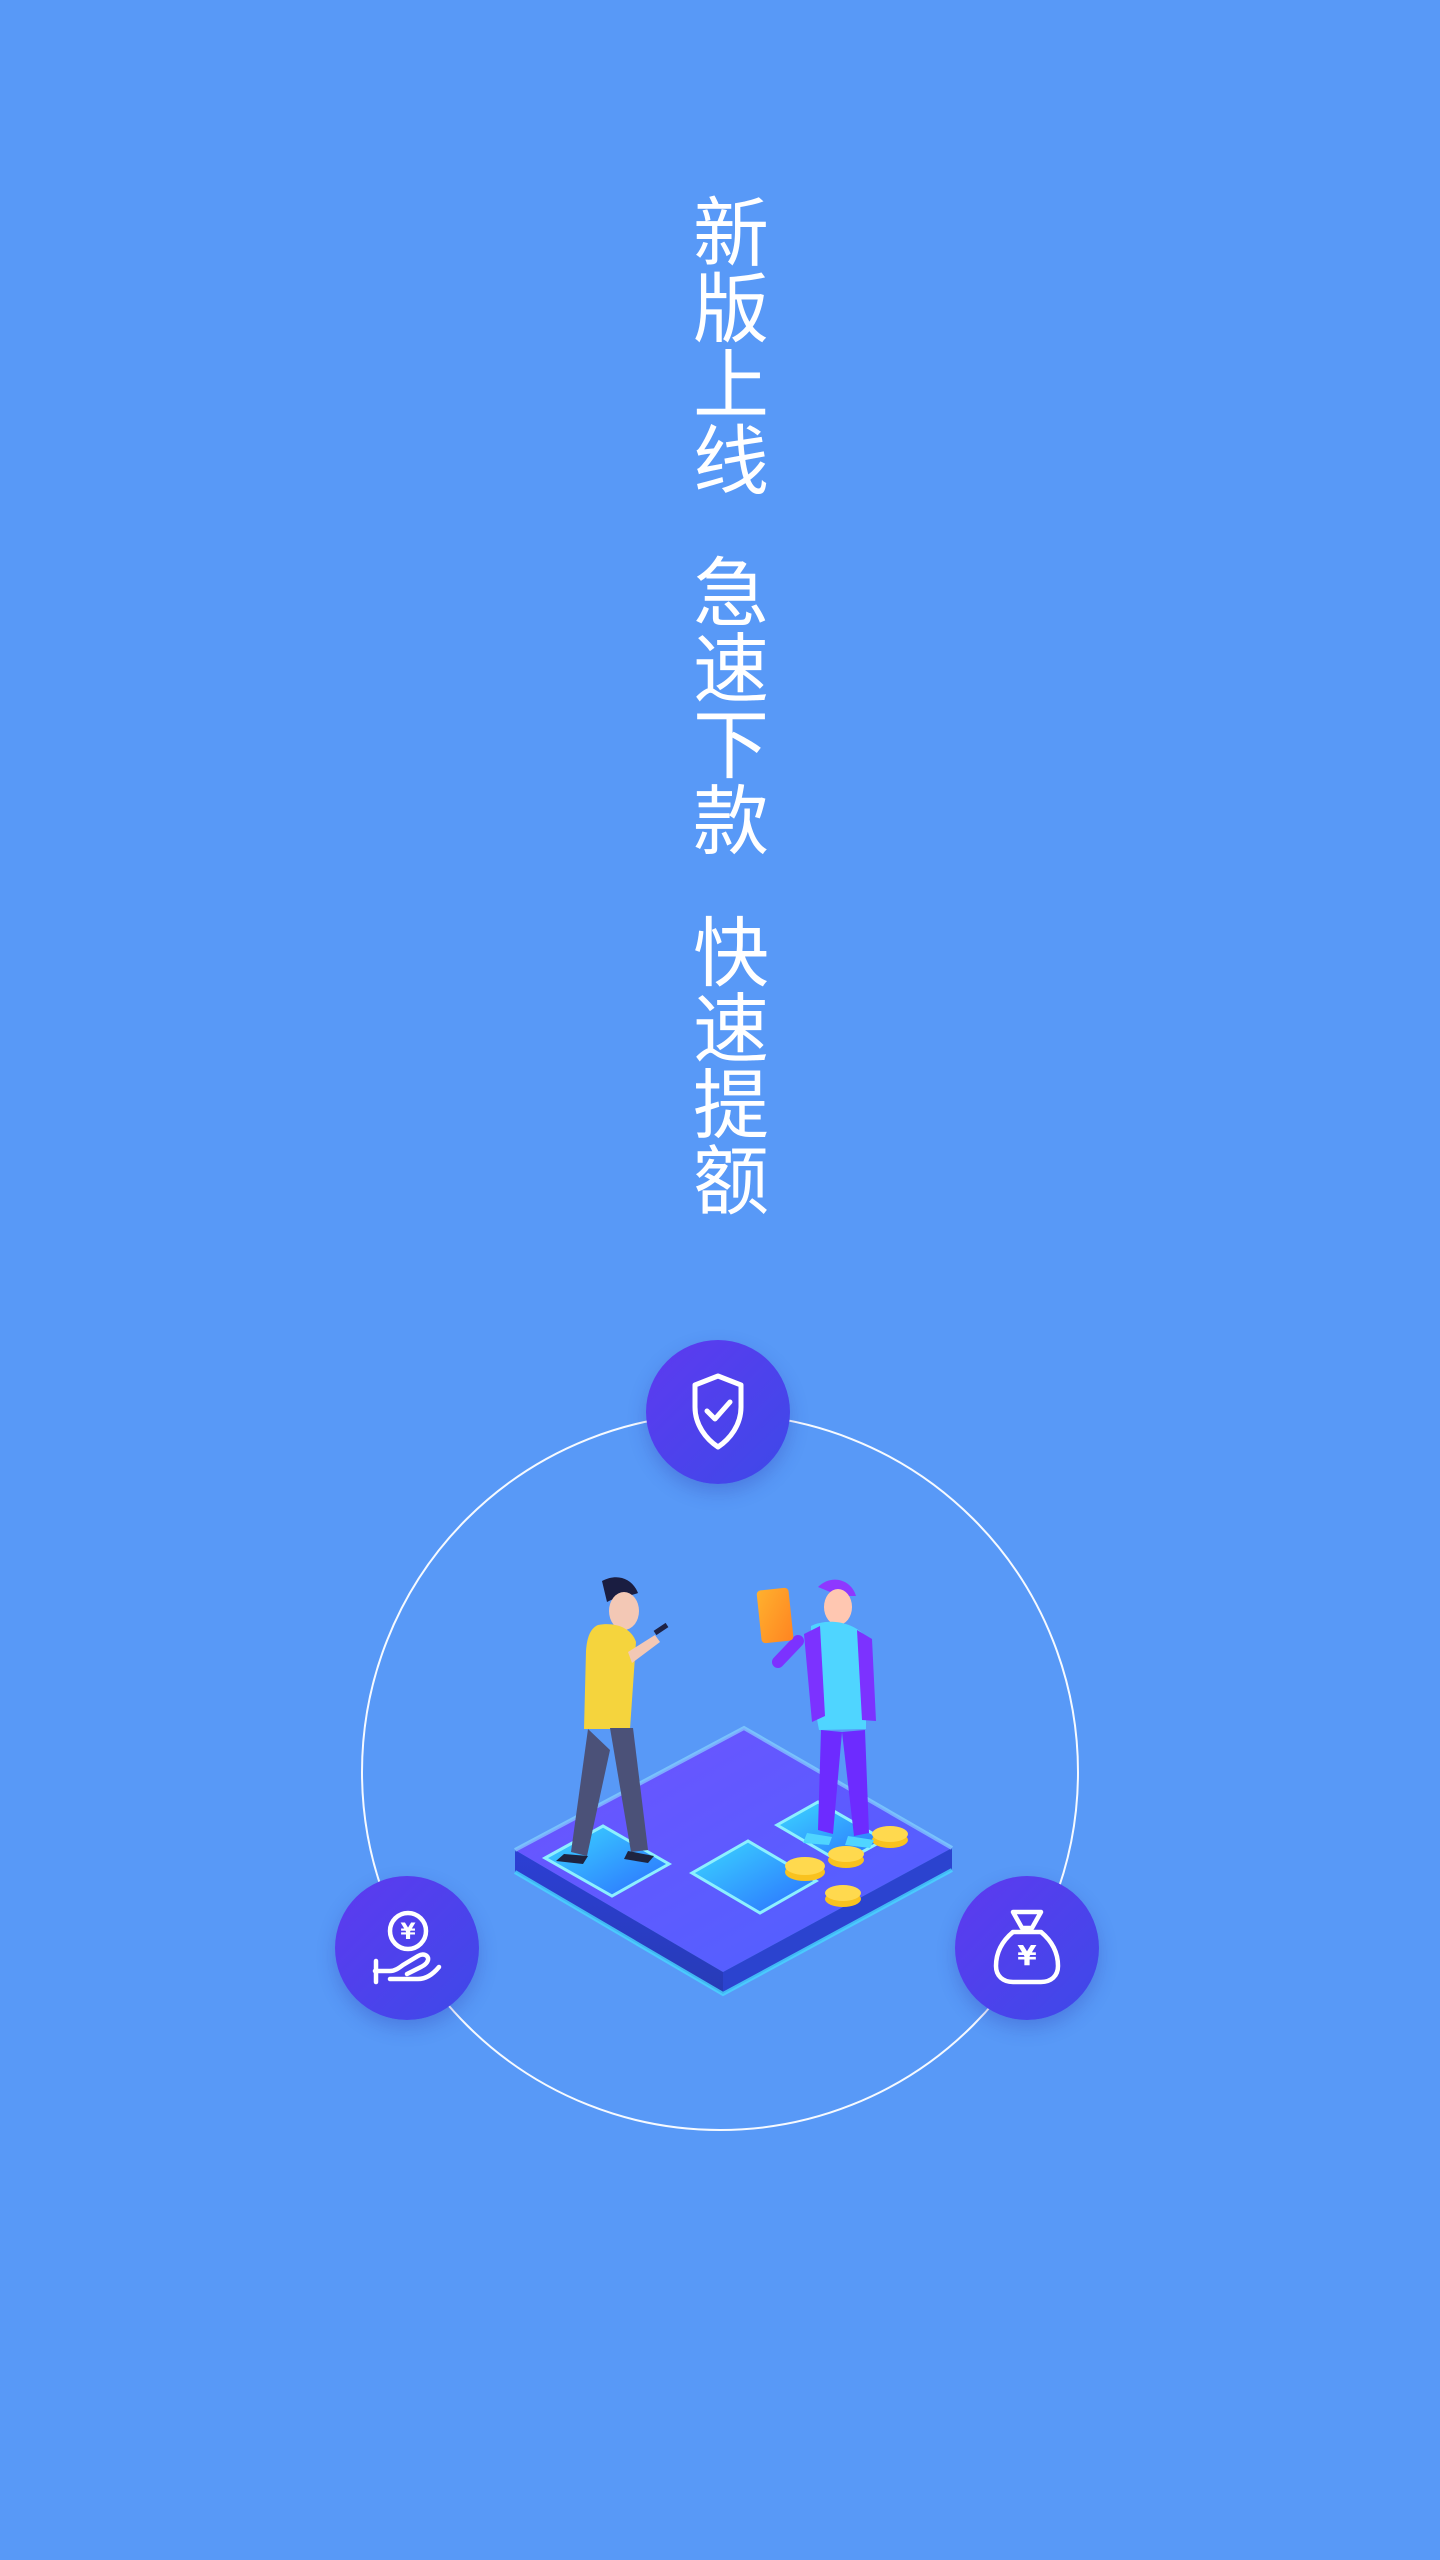 This screenshot has height=2560, width=1440. I want to click on hand-yuan-icon: ¥, so click(407, 1947).